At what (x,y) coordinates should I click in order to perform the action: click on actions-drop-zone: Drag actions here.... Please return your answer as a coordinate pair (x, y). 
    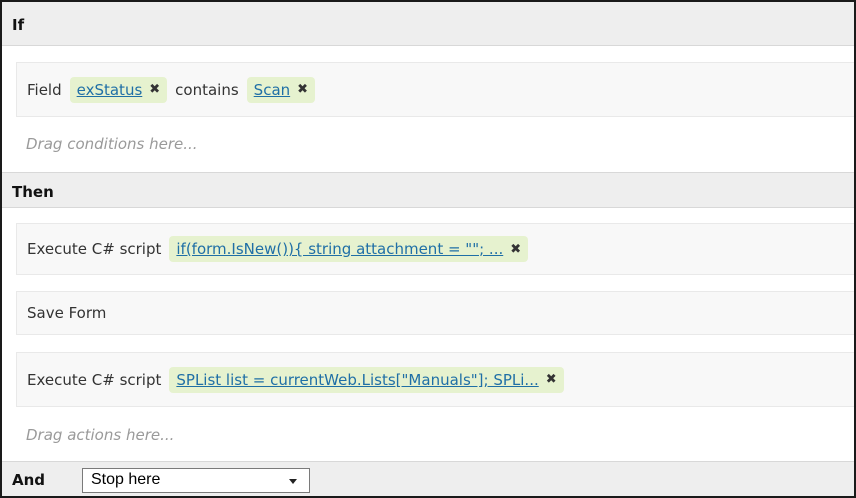
    Looking at the image, I should click on (435, 435).